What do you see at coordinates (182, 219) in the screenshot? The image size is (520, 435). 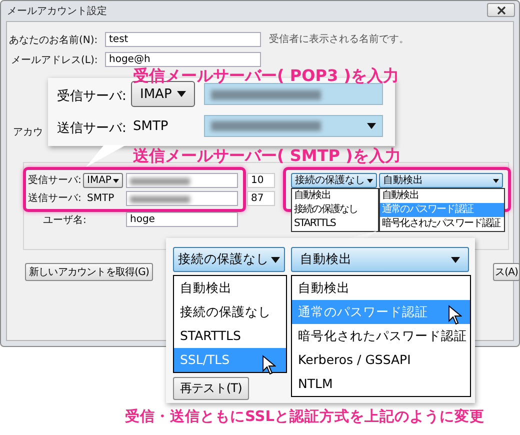 I see `username-field: hoge` at bounding box center [182, 219].